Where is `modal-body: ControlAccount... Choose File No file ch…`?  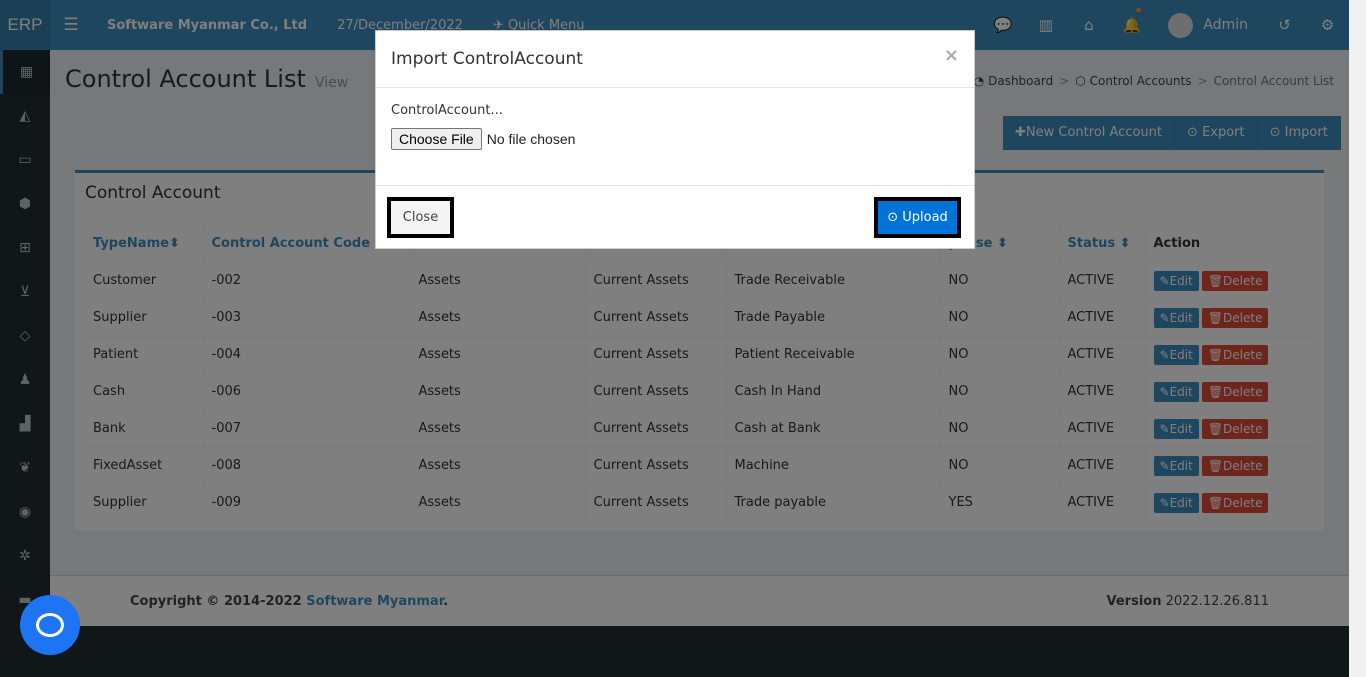
modal-body: ControlAccount... Choose File No file ch… is located at coordinates (675, 136).